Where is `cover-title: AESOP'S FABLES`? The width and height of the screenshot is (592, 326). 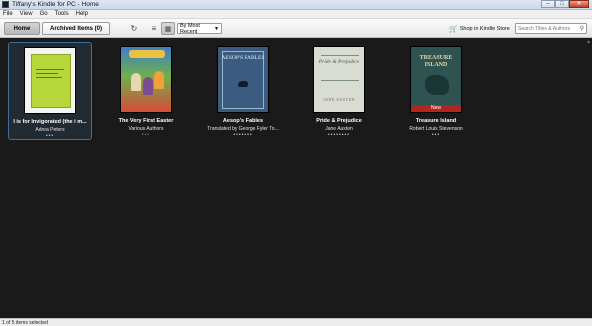 cover-title: AESOP'S FABLES is located at coordinates (243, 58).